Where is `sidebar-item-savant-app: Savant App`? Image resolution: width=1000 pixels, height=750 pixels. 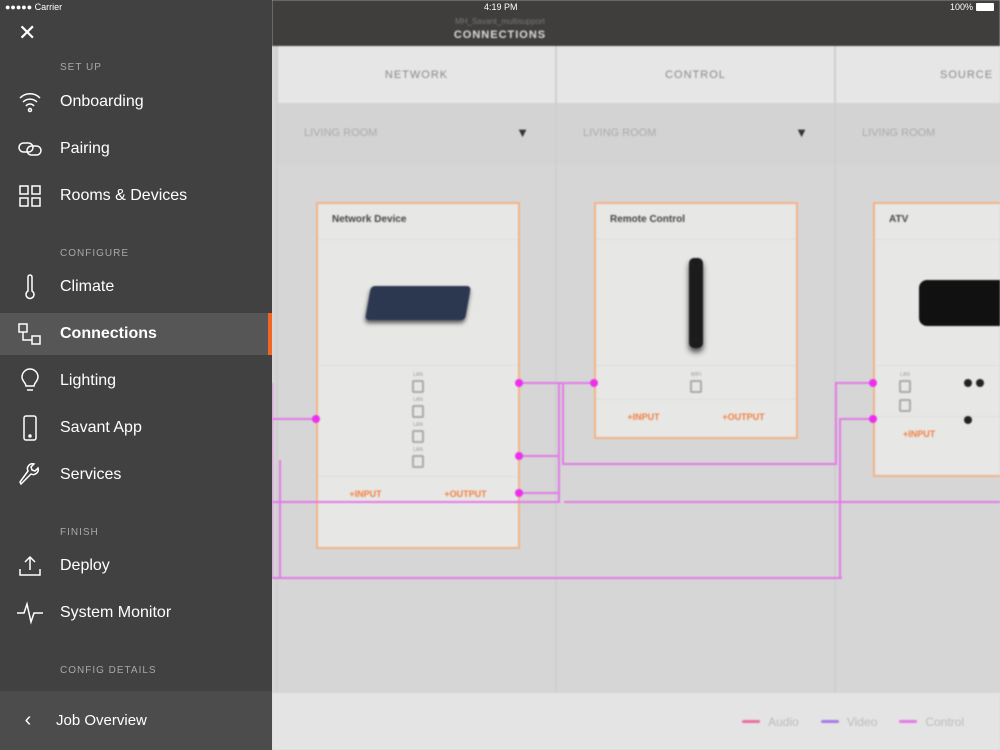
sidebar-item-savant-app: Savant App is located at coordinates (136, 428).